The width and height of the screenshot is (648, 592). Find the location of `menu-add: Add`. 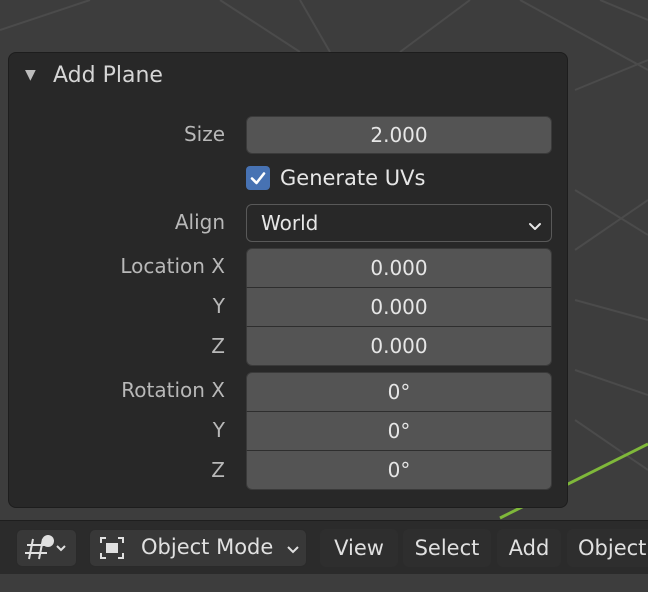

menu-add: Add is located at coordinates (529, 548).